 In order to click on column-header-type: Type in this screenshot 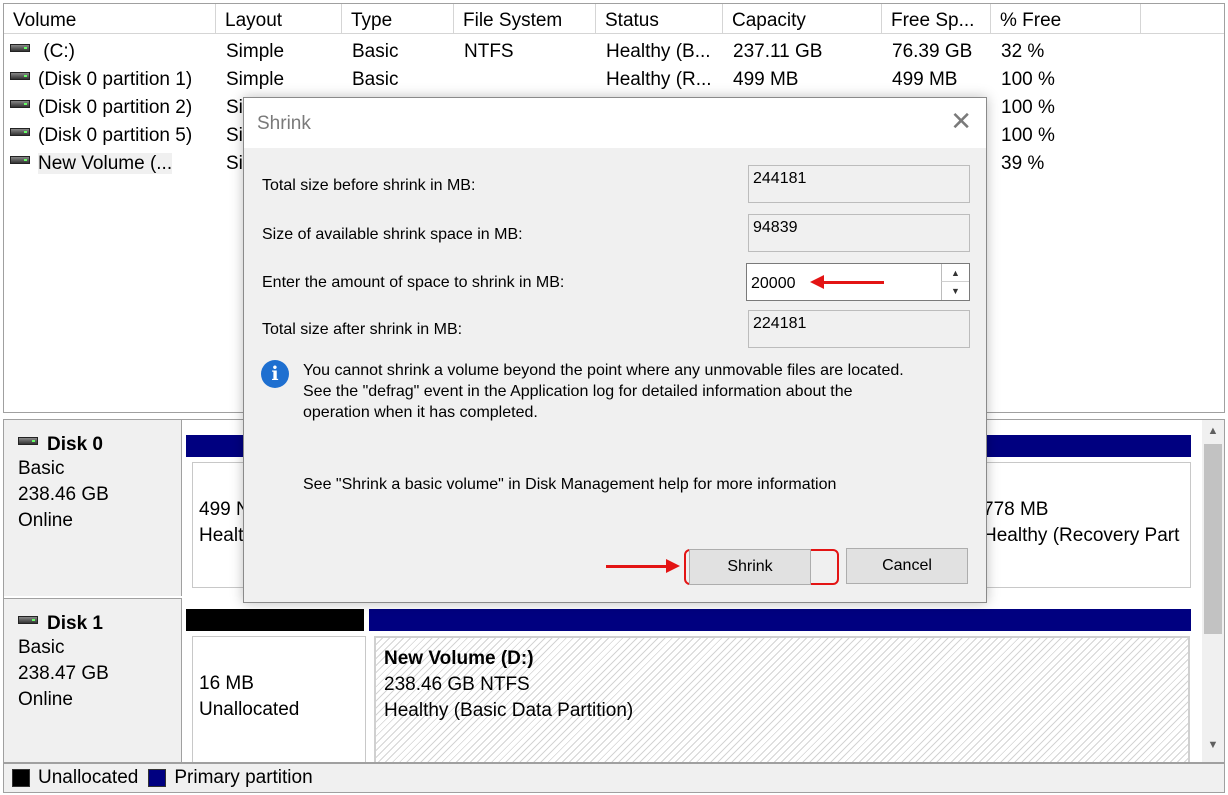, I will do `click(398, 19)`.